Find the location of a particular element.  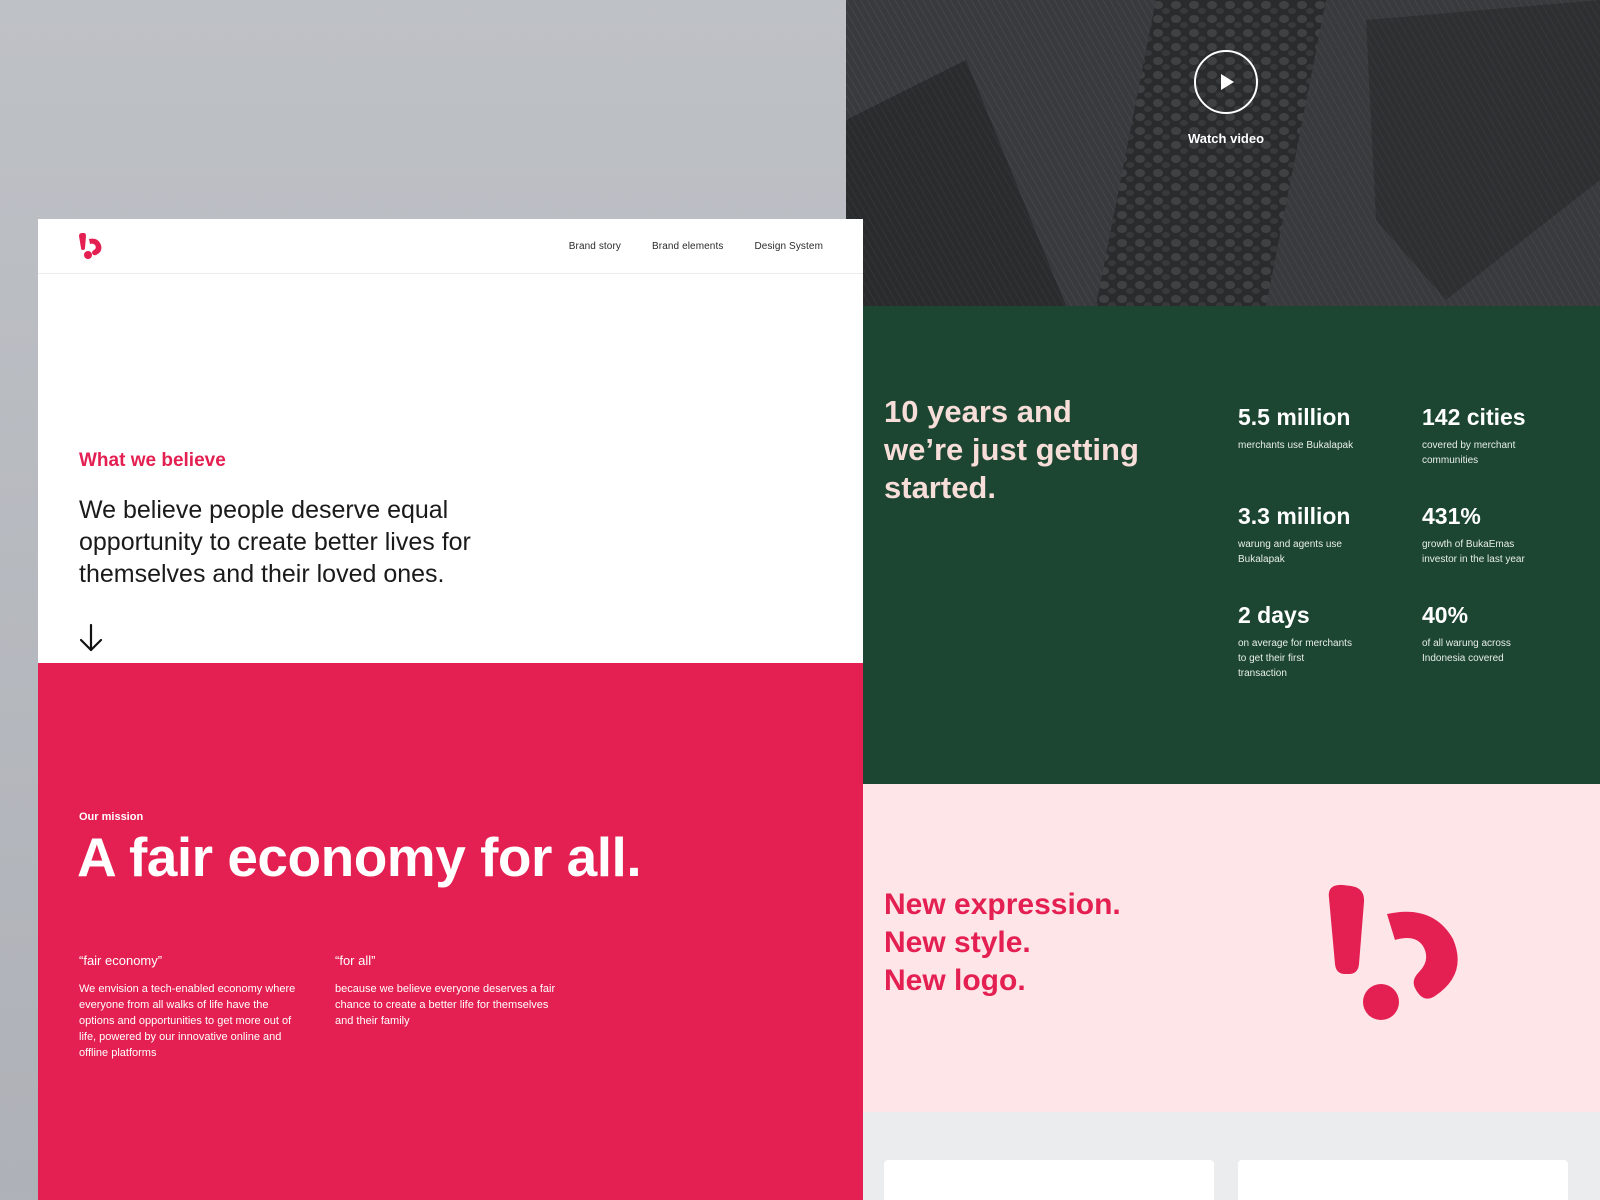

video-section: Watch video is located at coordinates (1223, 153).